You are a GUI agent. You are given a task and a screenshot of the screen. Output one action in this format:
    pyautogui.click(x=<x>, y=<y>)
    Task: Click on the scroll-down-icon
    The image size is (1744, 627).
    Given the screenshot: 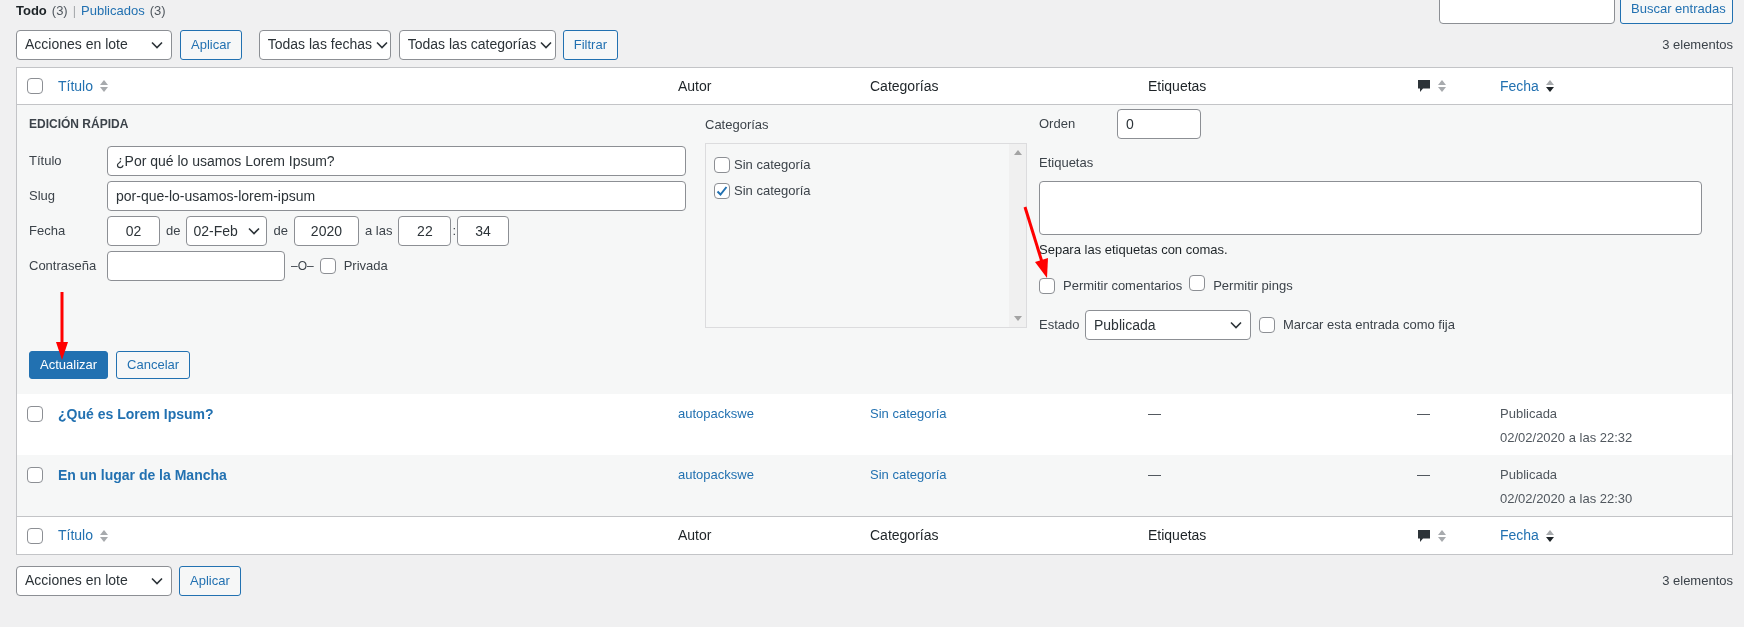 What is the action you would take?
    pyautogui.click(x=1017, y=318)
    